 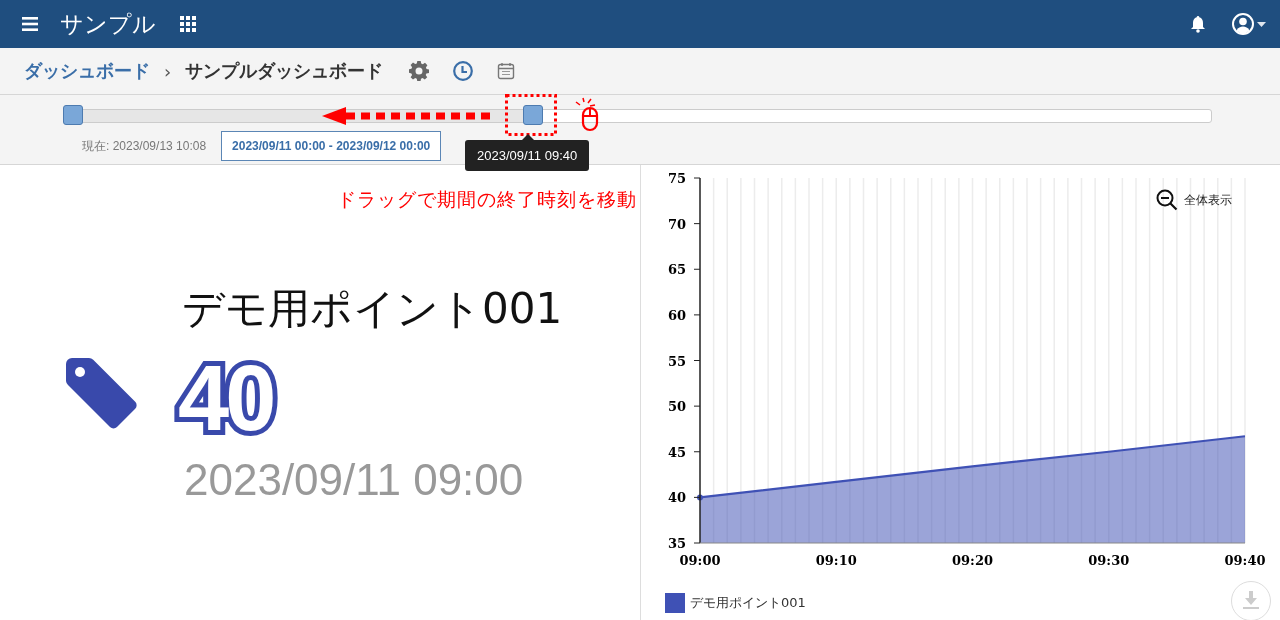 What do you see at coordinates (676, 361) in the screenshot?
I see `y-tick-label: 55` at bounding box center [676, 361].